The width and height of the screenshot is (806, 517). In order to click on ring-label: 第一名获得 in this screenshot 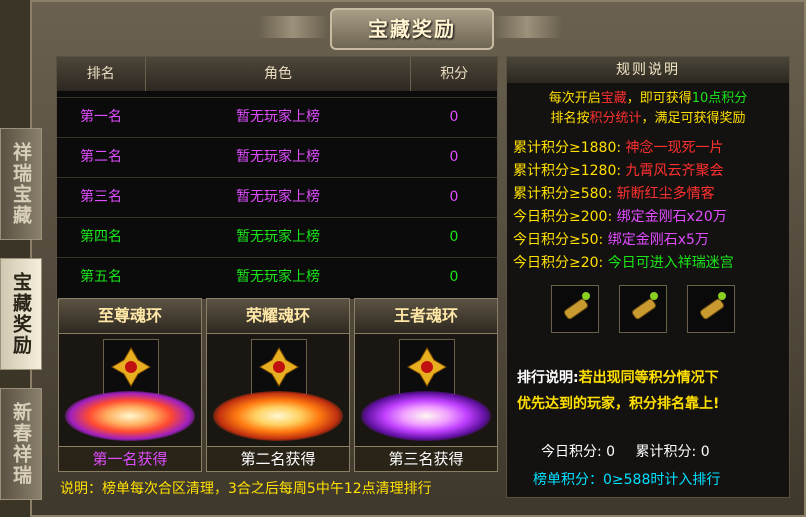, I will do `click(130, 458)`.